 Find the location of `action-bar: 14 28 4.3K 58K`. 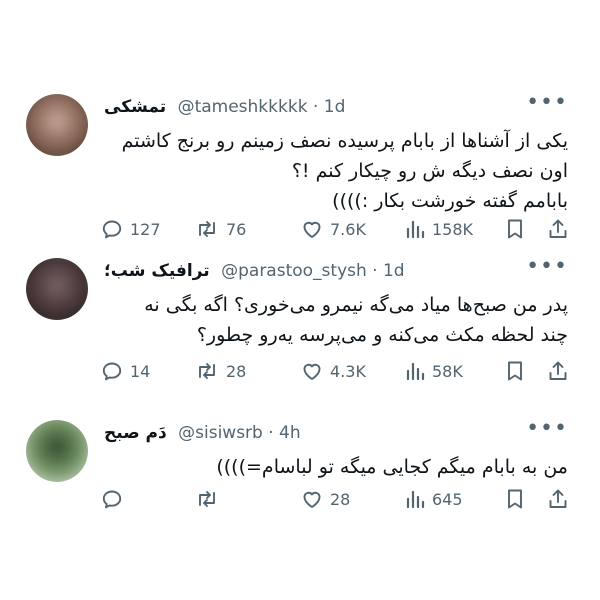

action-bar: 14 28 4.3K 58K is located at coordinates (335, 371).